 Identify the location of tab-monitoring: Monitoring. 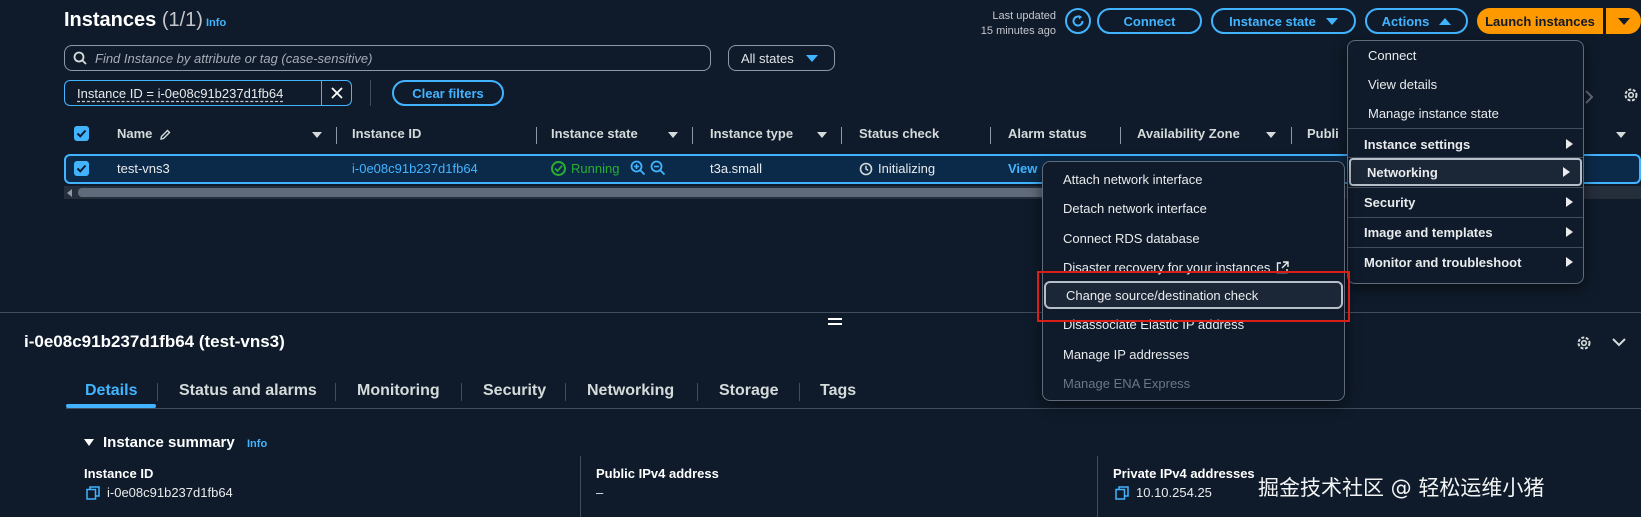
(398, 391).